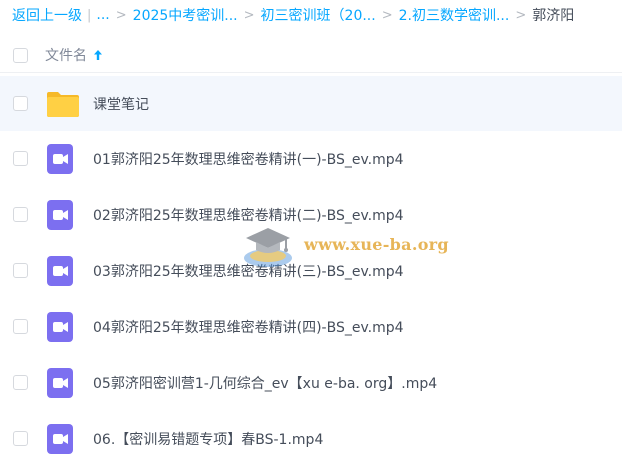  I want to click on column-header-label: 文件名, so click(66, 56).